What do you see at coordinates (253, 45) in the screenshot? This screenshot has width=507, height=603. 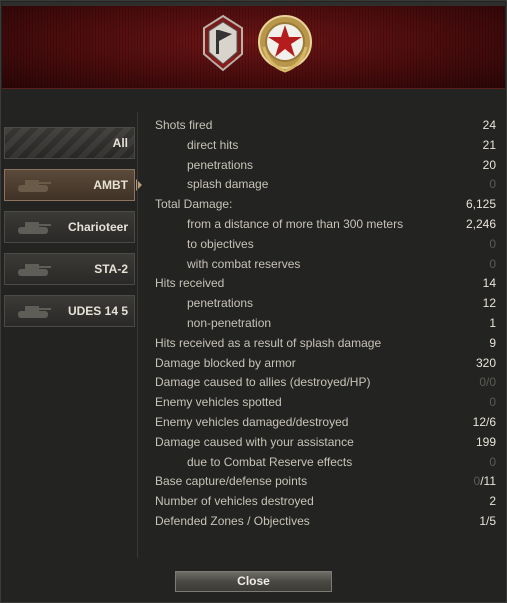 I see `header-banner` at bounding box center [253, 45].